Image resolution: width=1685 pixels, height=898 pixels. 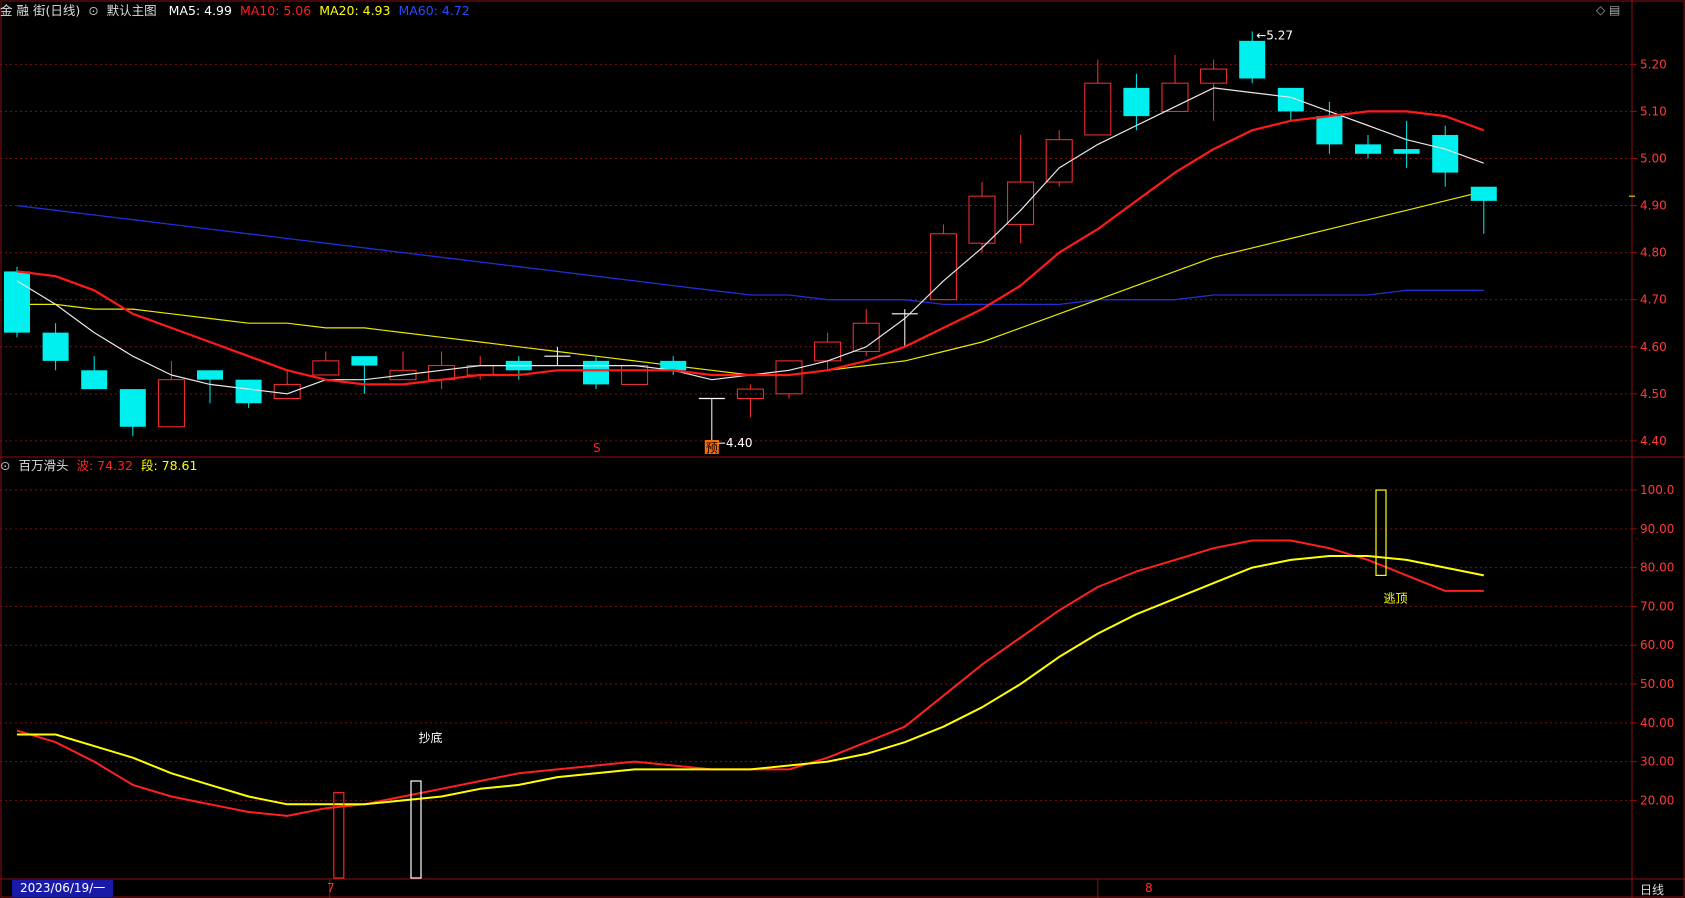 What do you see at coordinates (1657, 645) in the screenshot?
I see `indicator-tick-label: 60.00` at bounding box center [1657, 645].